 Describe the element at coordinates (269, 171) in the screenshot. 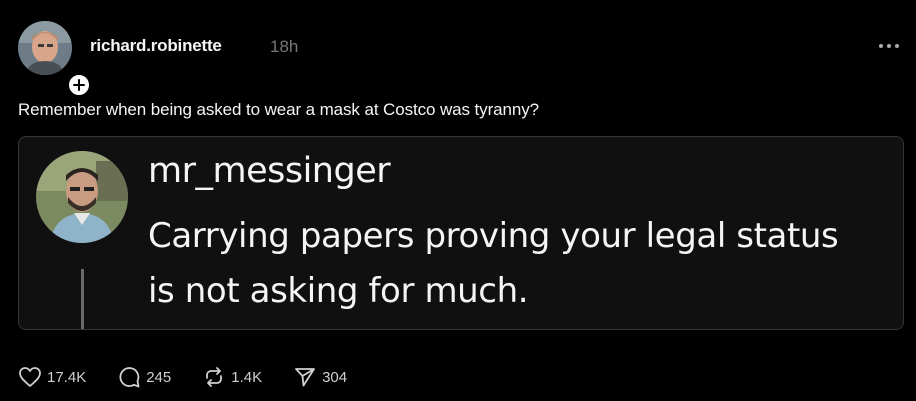

I see `quoted-author-username: mr_messinger` at that location.